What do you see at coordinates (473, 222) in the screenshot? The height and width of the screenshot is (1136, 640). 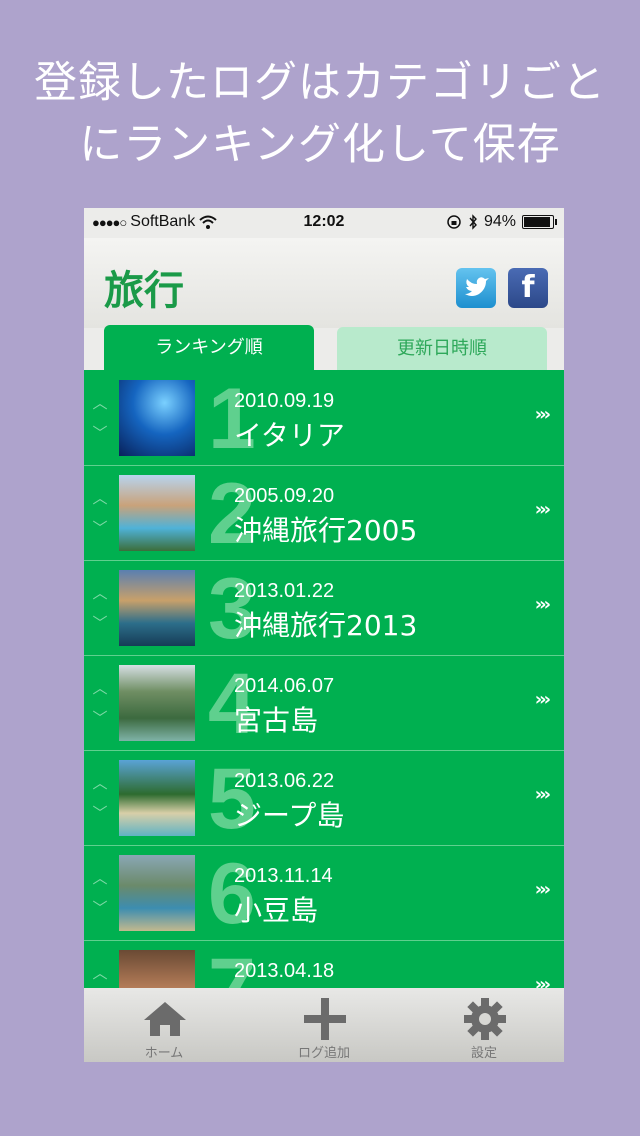 I see `bluetooth-icon` at bounding box center [473, 222].